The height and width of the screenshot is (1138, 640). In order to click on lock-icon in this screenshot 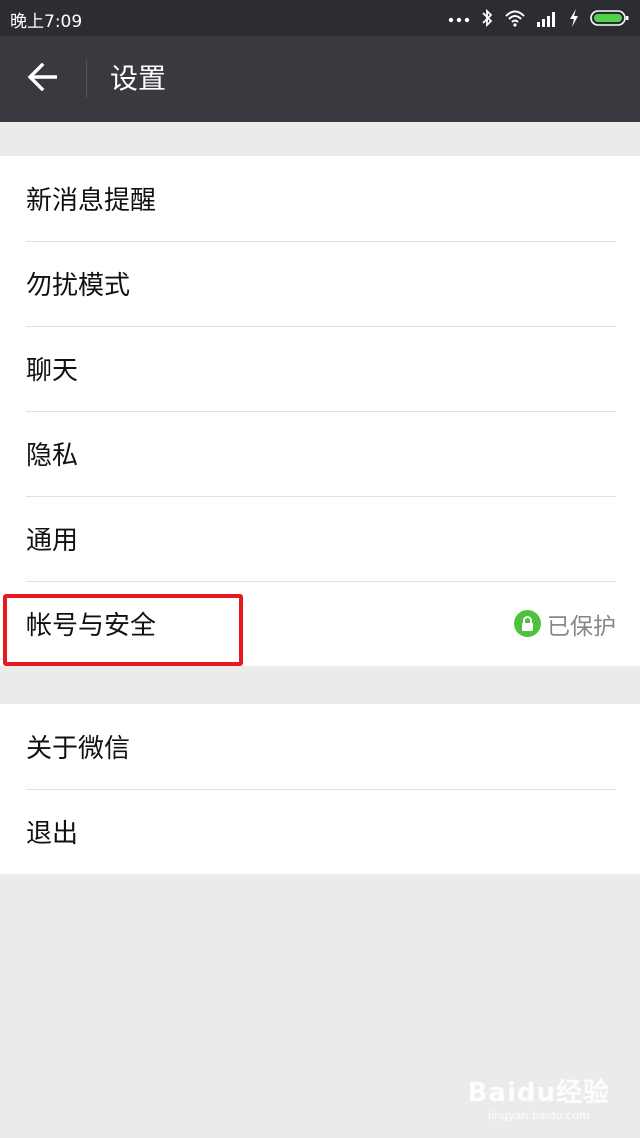, I will do `click(527, 623)`.